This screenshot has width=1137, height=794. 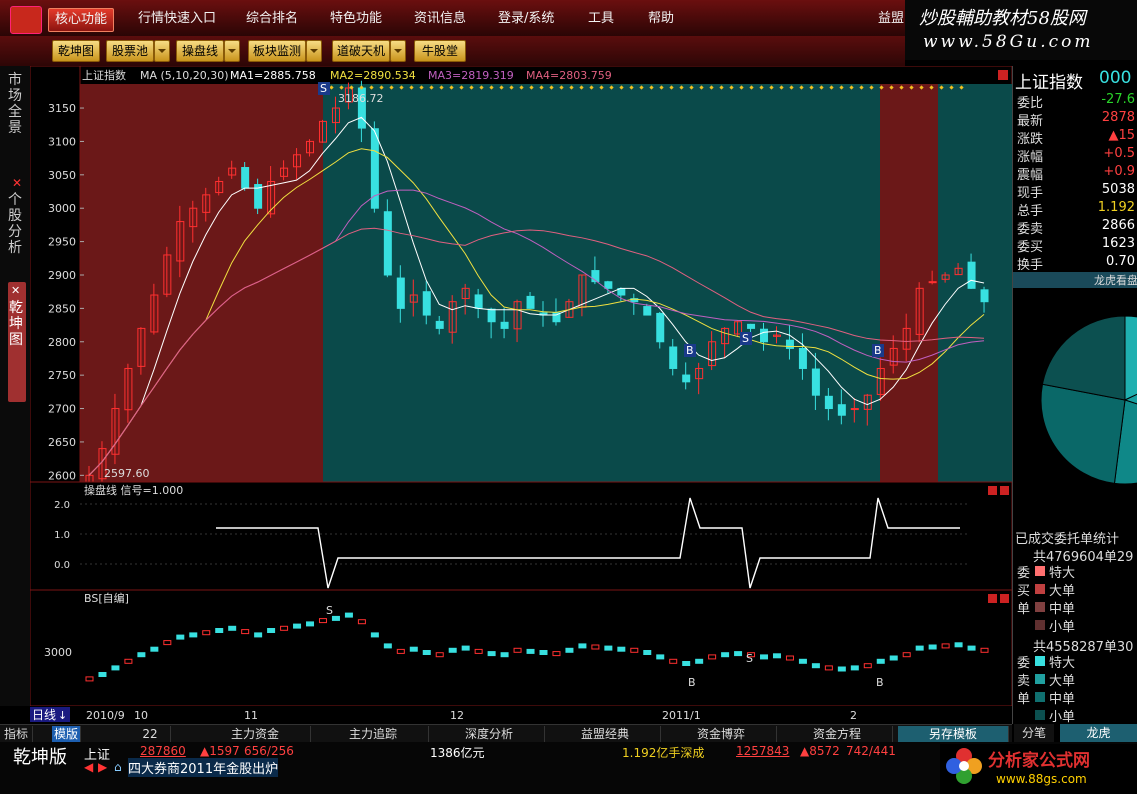 I want to click on quote-row-value: 0.70, so click(x=1120, y=261).